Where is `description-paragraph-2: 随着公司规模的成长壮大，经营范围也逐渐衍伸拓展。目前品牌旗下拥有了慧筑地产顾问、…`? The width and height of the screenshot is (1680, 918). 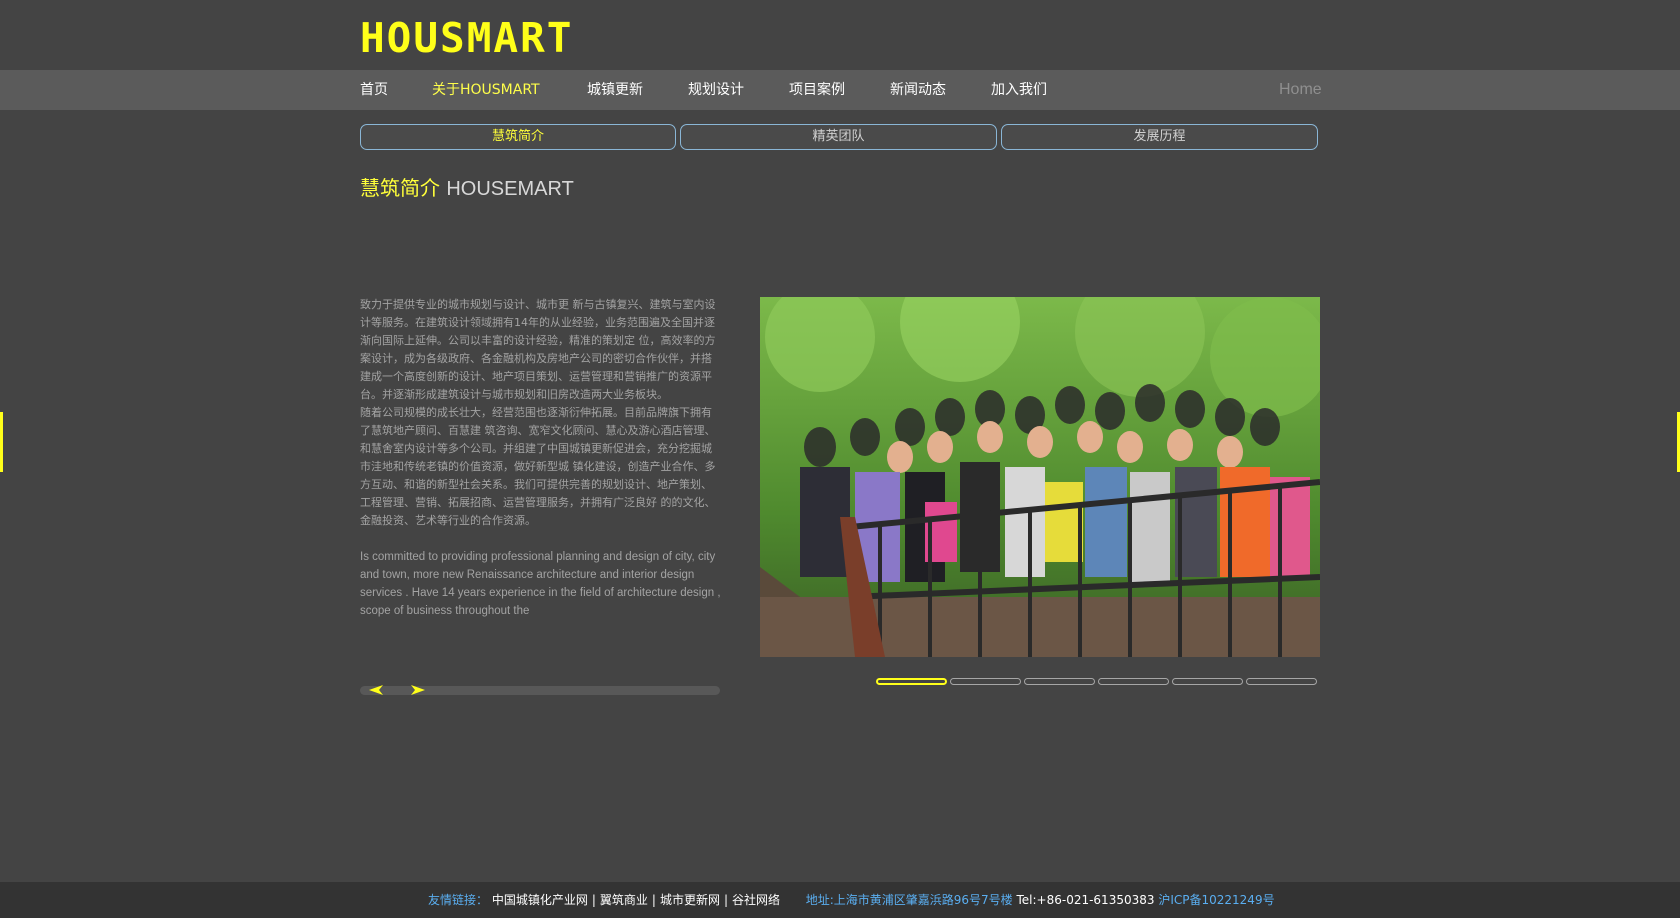
description-paragraph-2: 随着公司规模的成长壮大，经营范围也逐渐衍伸拓展。目前品牌旗下拥有了慧筑地产顾问、… is located at coordinates (538, 466).